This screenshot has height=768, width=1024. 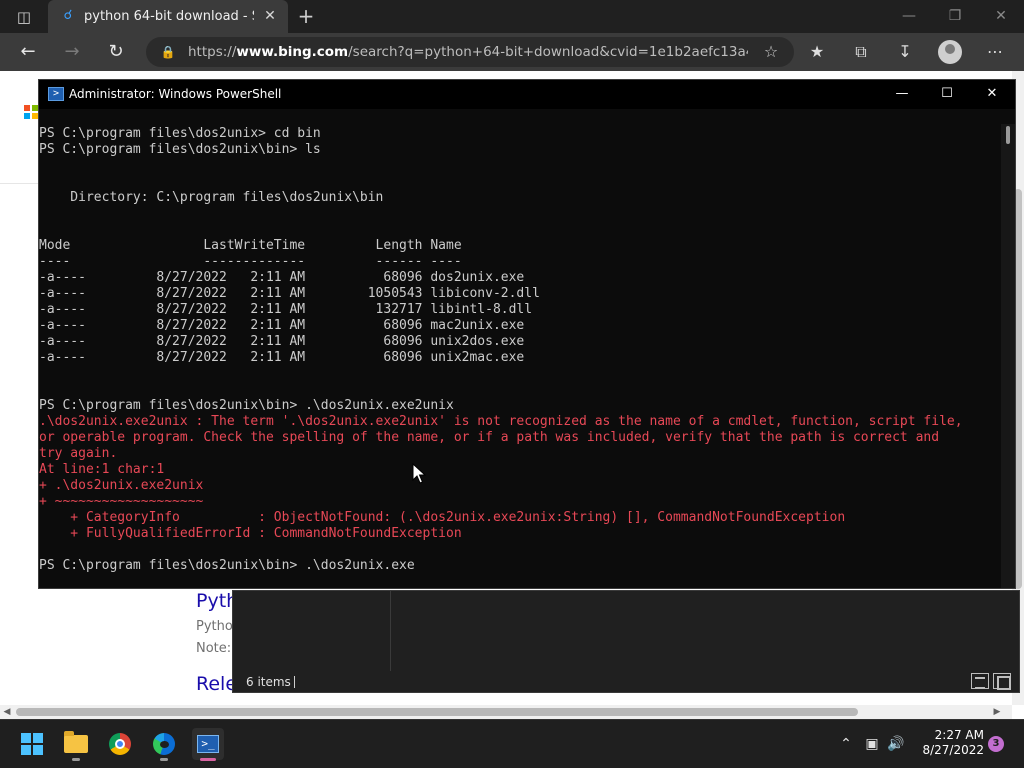 What do you see at coordinates (1002, 681) in the screenshot?
I see `tiles-view-icon` at bounding box center [1002, 681].